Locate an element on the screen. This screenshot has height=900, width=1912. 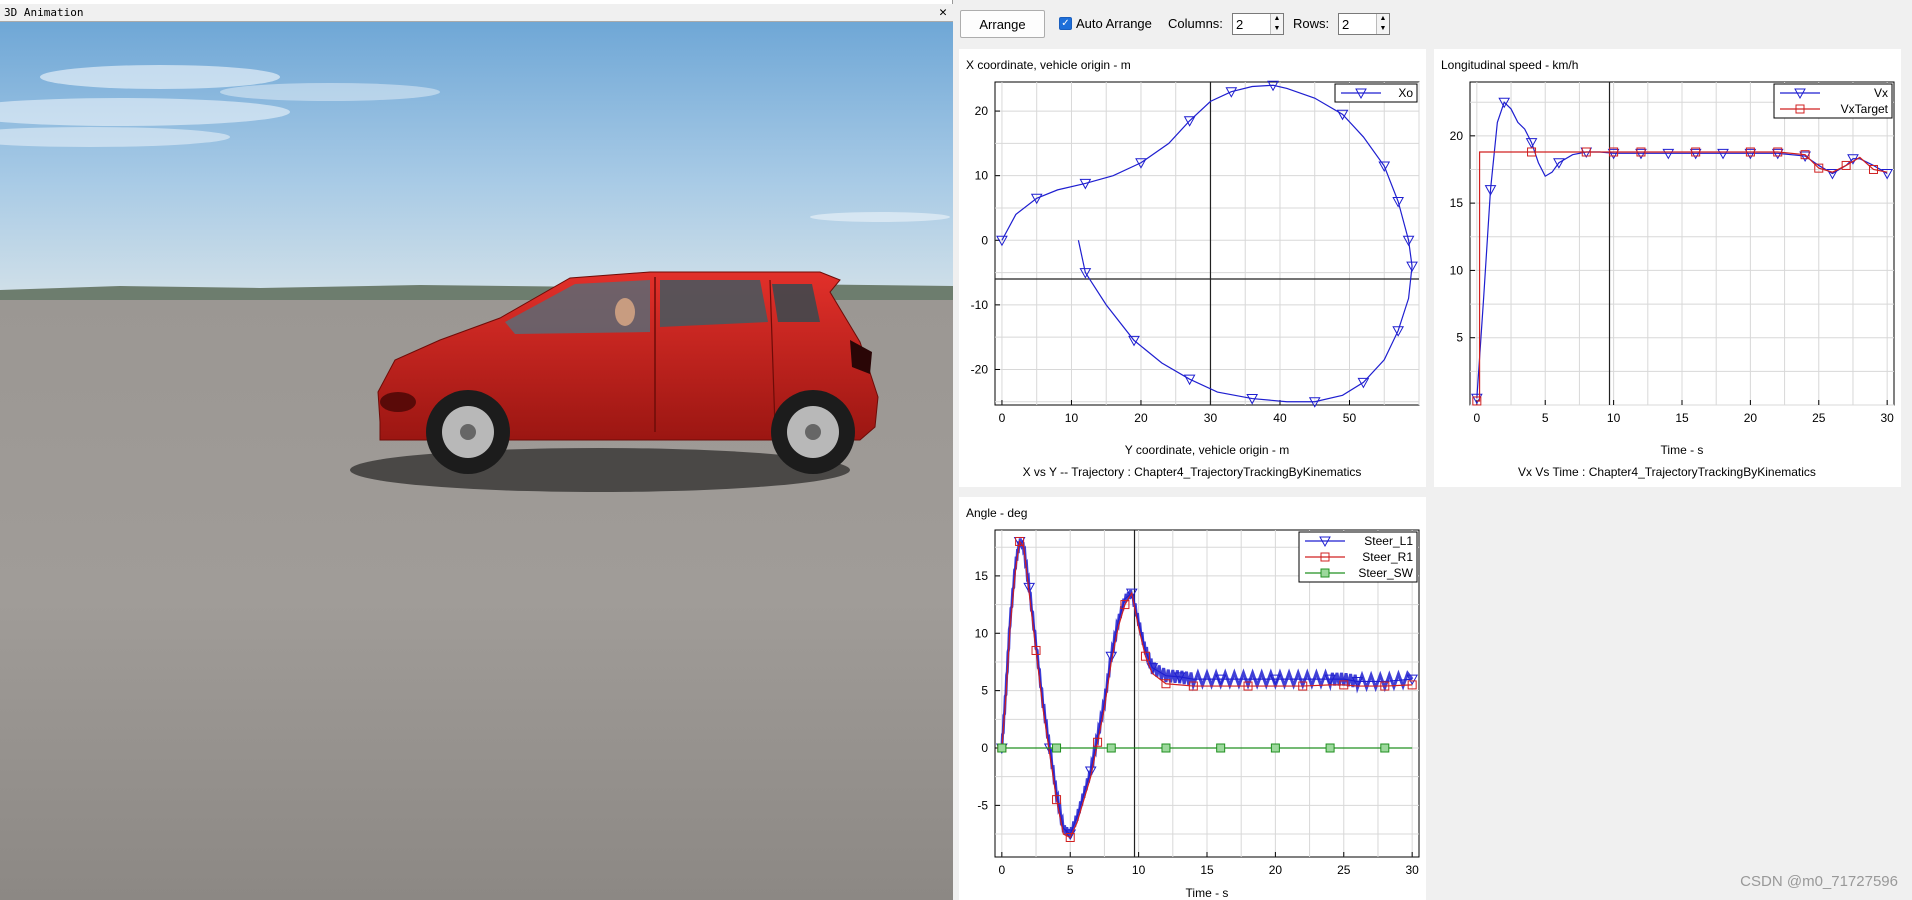
close-icon: ✕ is located at coordinates (943, 13).